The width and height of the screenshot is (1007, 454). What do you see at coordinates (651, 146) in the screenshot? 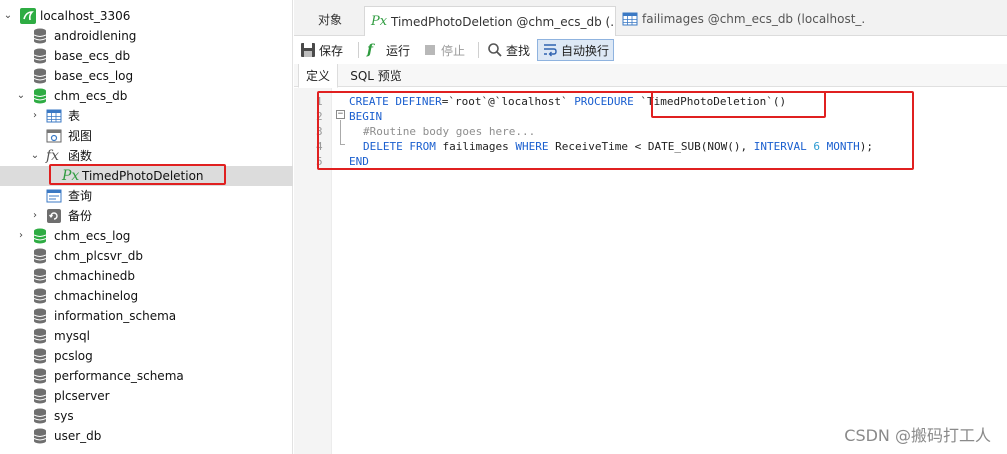
I see `code-text: ReceiveTime < DATE_SUB(NOW(),` at bounding box center [651, 146].